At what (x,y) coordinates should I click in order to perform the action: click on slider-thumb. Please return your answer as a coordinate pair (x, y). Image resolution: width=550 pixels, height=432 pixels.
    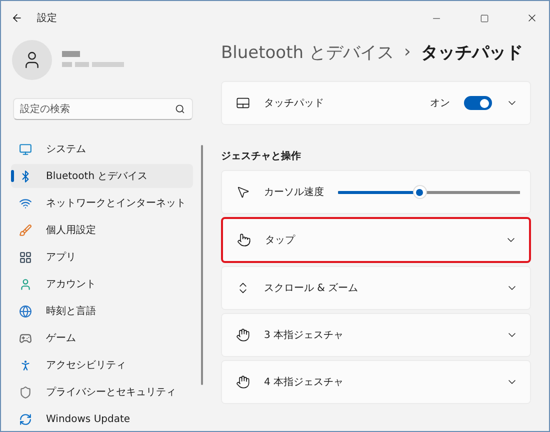
    Looking at the image, I should click on (419, 192).